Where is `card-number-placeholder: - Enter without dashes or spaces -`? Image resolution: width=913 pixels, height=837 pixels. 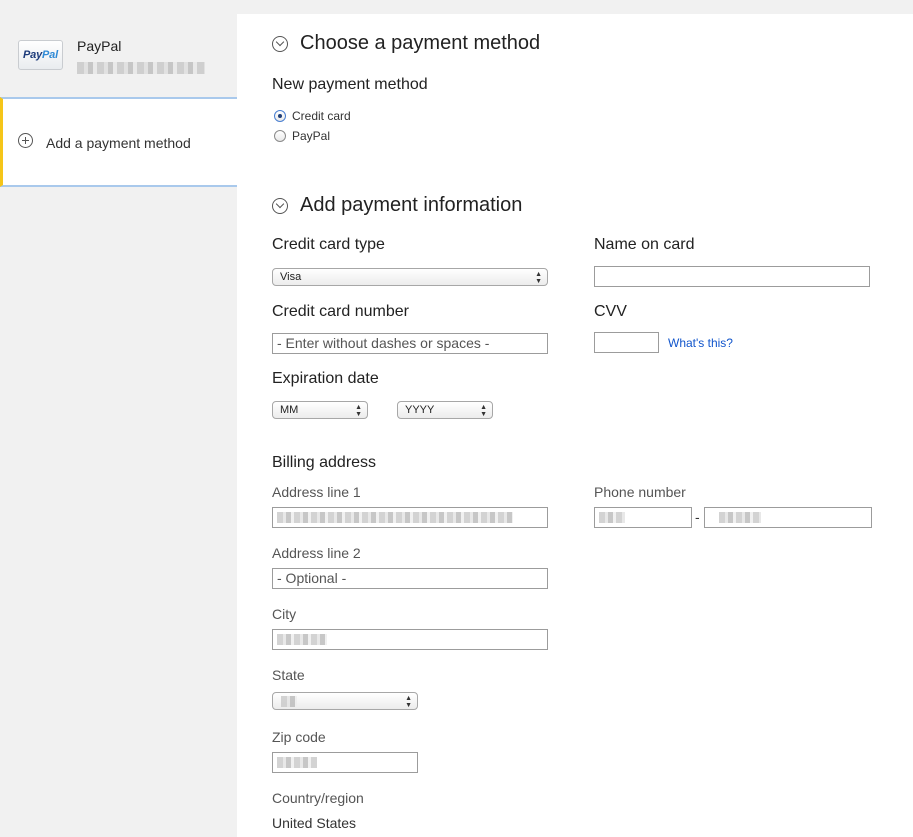 card-number-placeholder: - Enter without dashes or spaces - is located at coordinates (383, 343).